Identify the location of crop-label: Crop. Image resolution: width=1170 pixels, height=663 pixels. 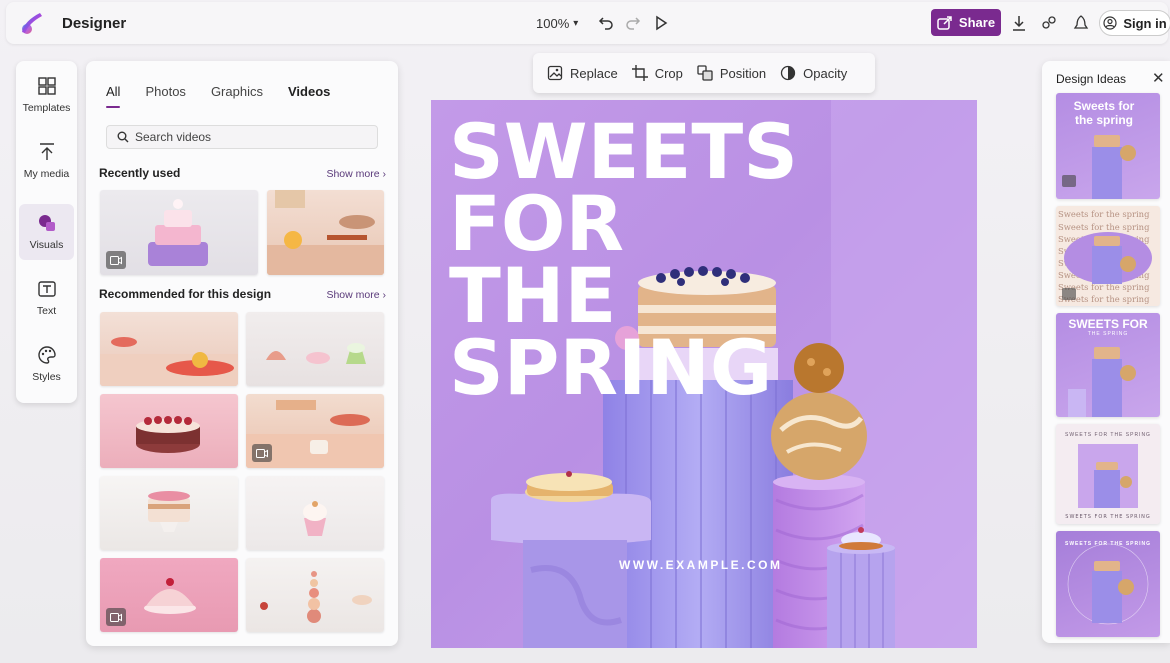
(668, 73).